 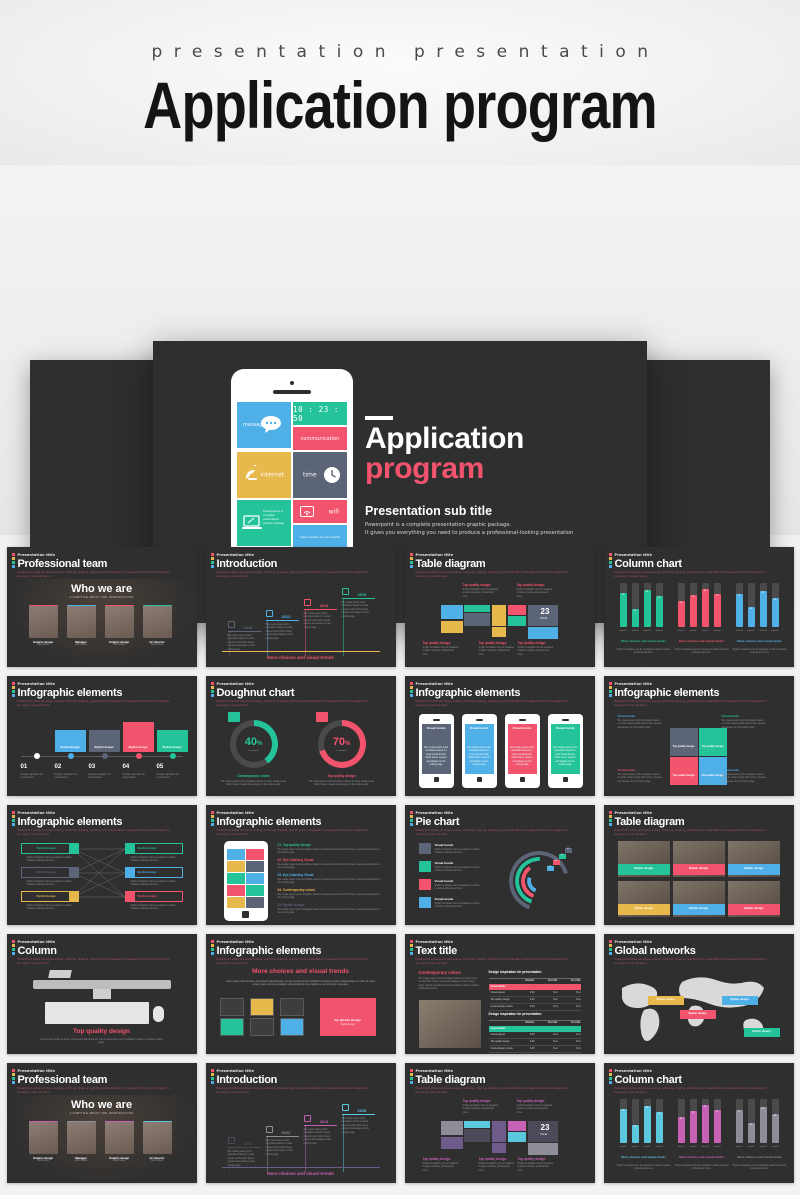 I want to click on quad-cell-label: Top quality design, so click(x=683, y=746).